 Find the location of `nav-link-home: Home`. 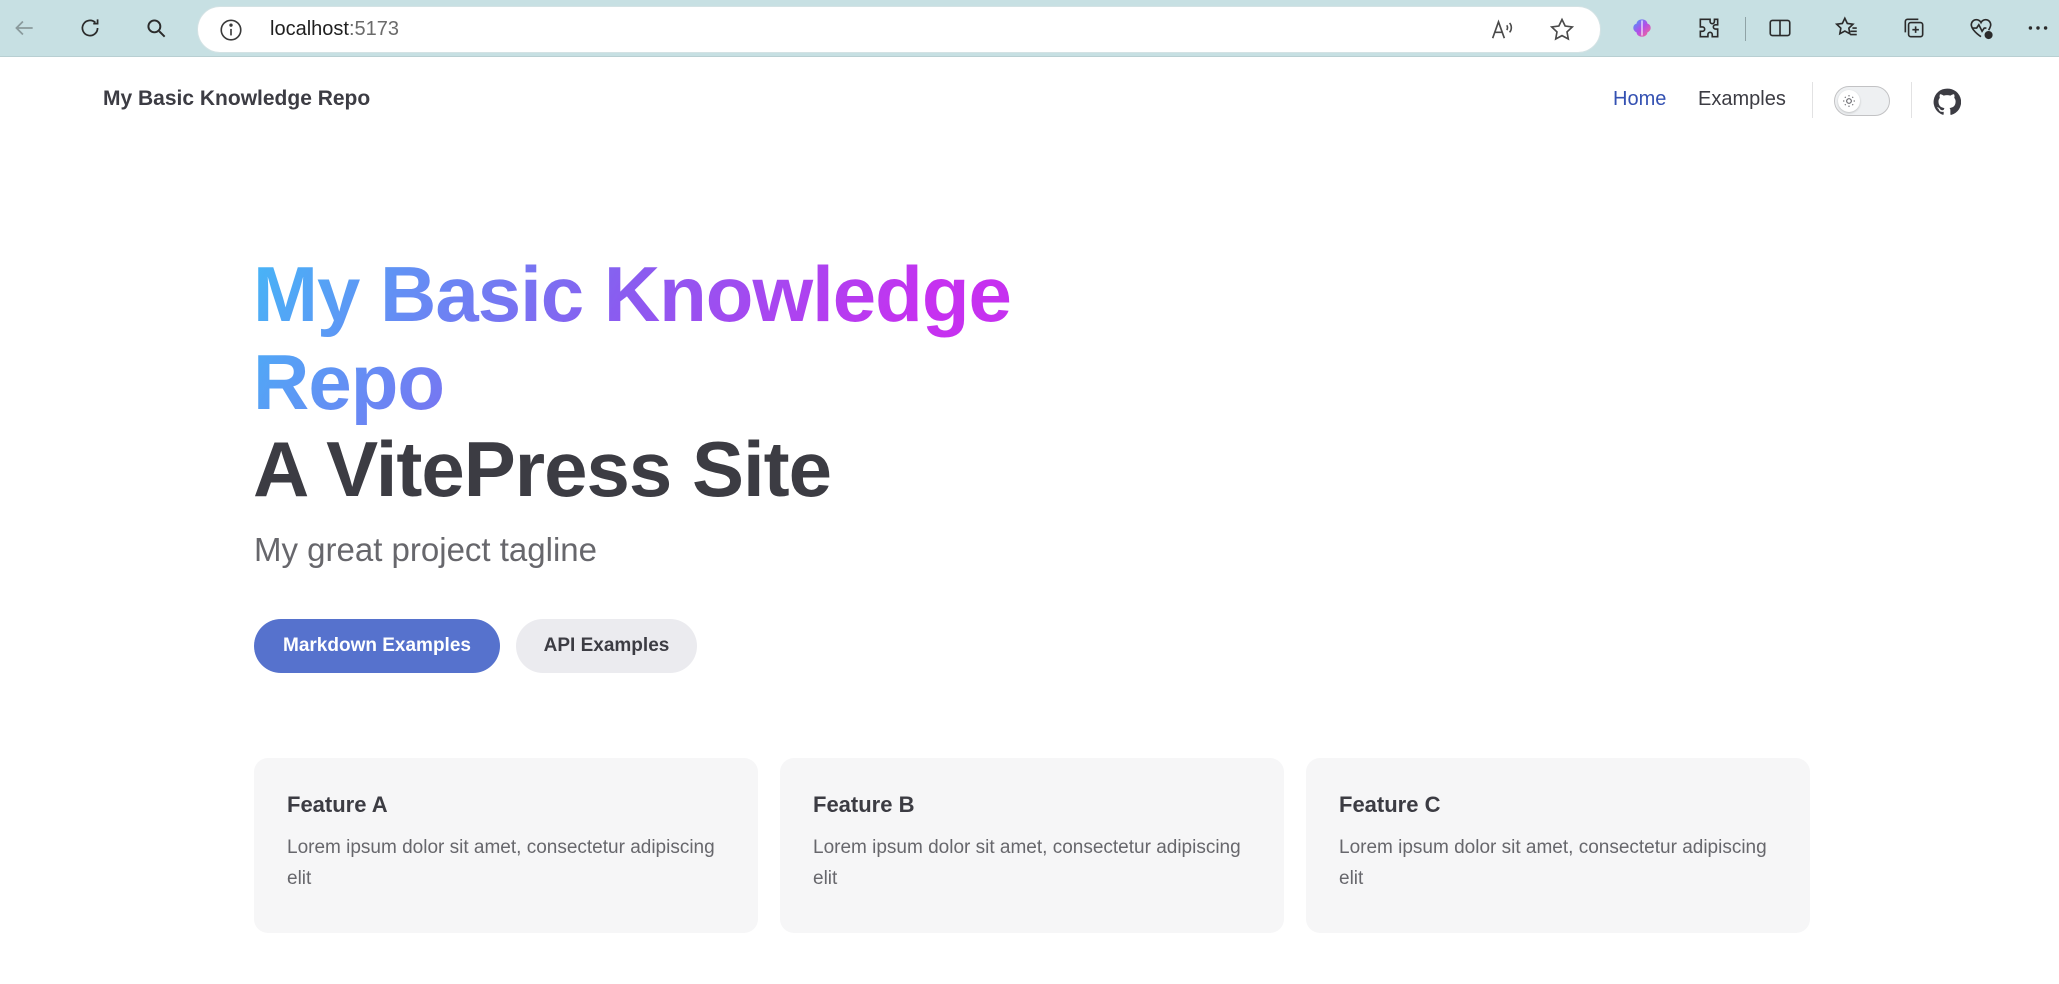

nav-link-home: Home is located at coordinates (1639, 99).